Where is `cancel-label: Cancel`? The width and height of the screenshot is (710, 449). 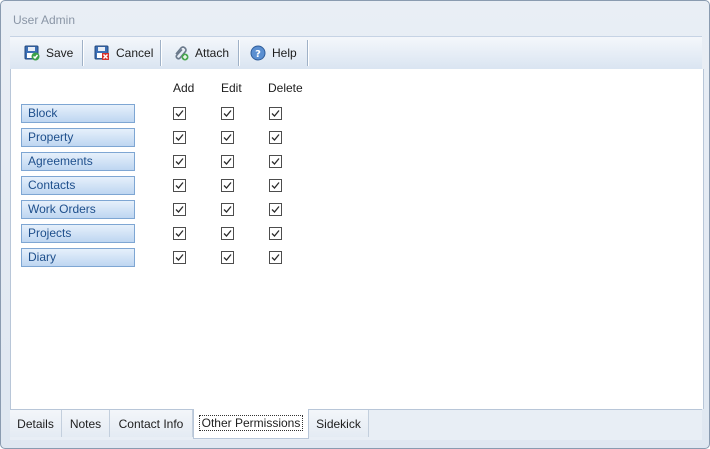
cancel-label: Cancel is located at coordinates (135, 53).